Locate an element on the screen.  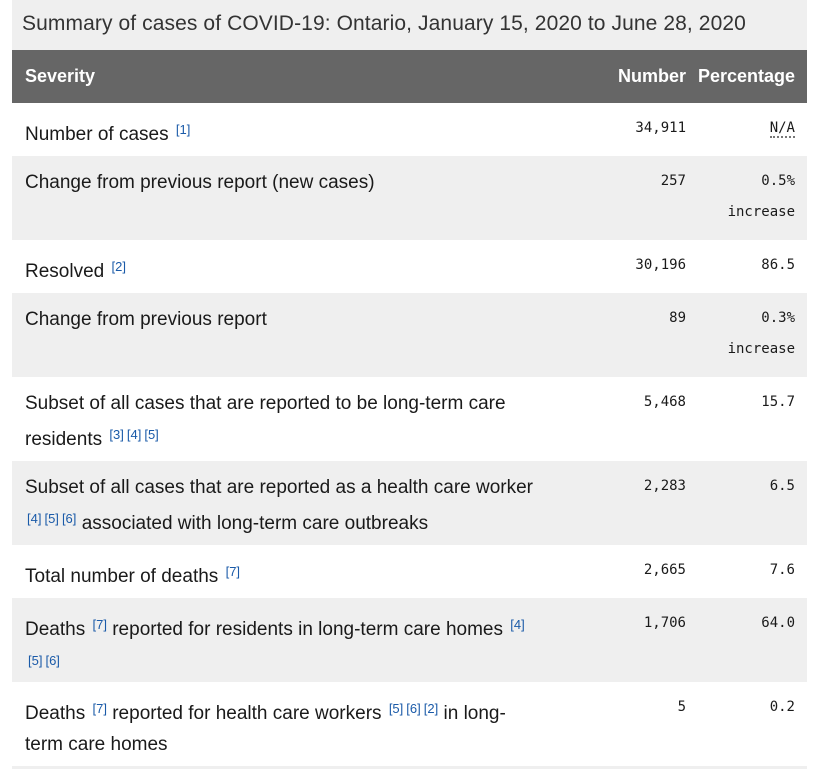
row-percentage: 0.3% increase is located at coordinates (746, 325).